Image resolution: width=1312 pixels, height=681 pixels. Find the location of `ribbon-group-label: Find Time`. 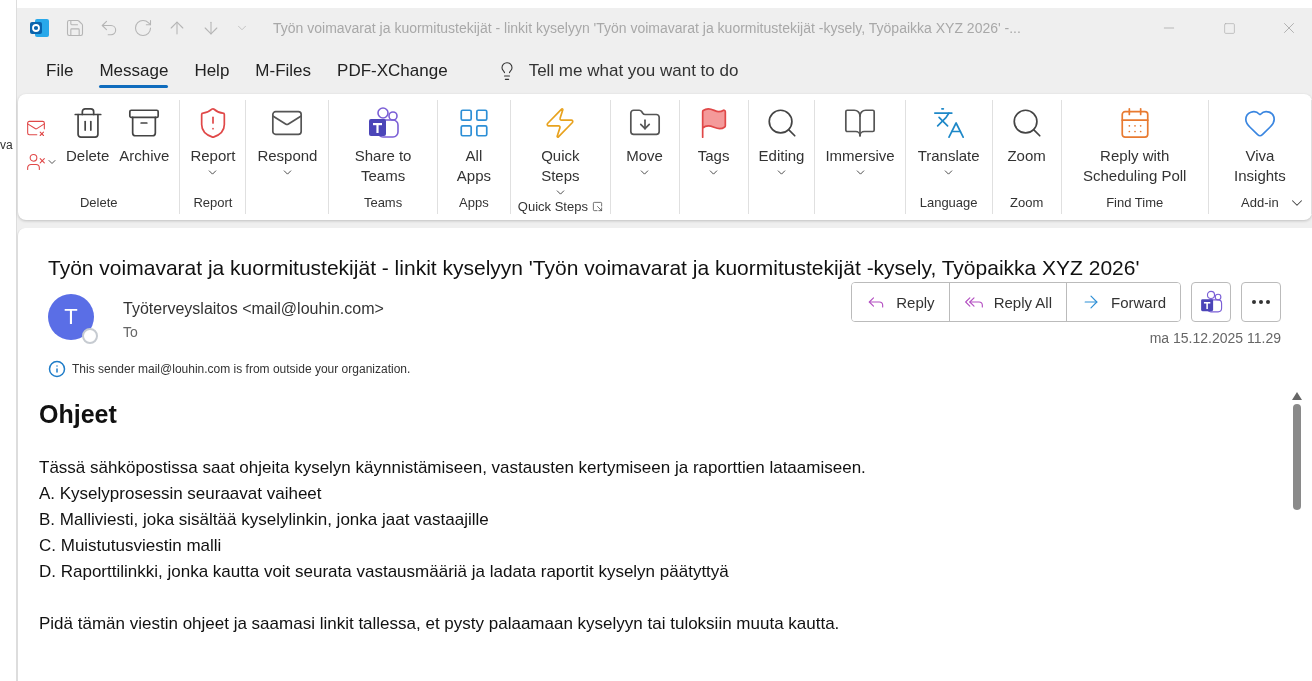

ribbon-group-label: Find Time is located at coordinates (1135, 202).